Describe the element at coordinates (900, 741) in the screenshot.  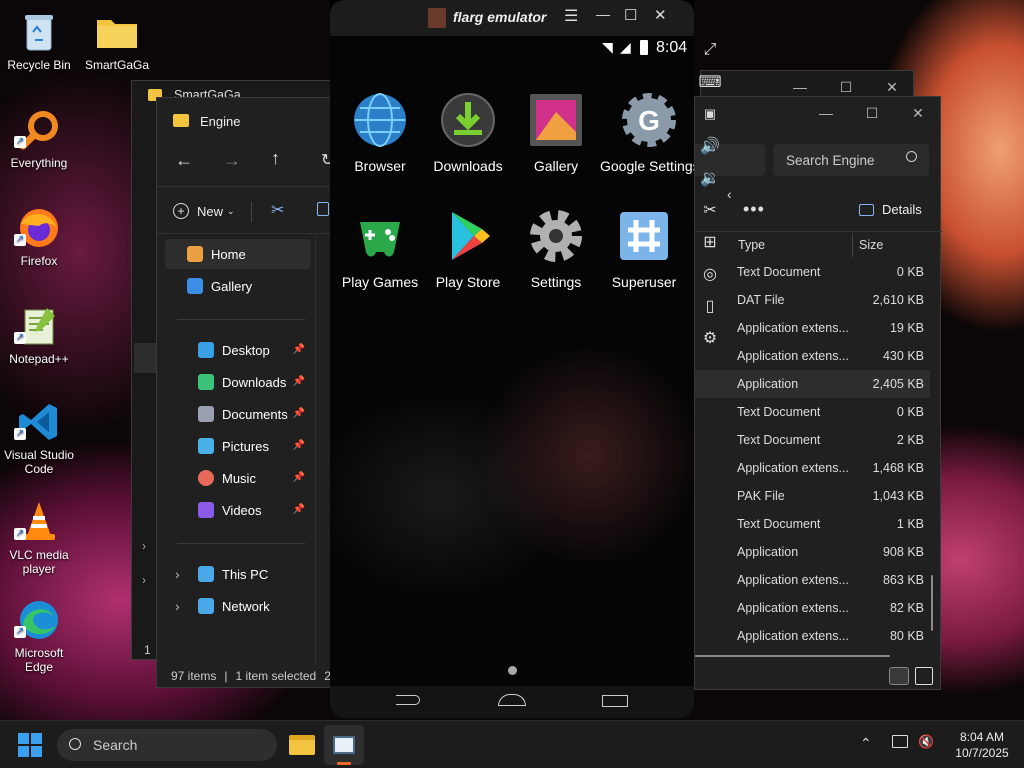
I see `network-status-icon` at that location.